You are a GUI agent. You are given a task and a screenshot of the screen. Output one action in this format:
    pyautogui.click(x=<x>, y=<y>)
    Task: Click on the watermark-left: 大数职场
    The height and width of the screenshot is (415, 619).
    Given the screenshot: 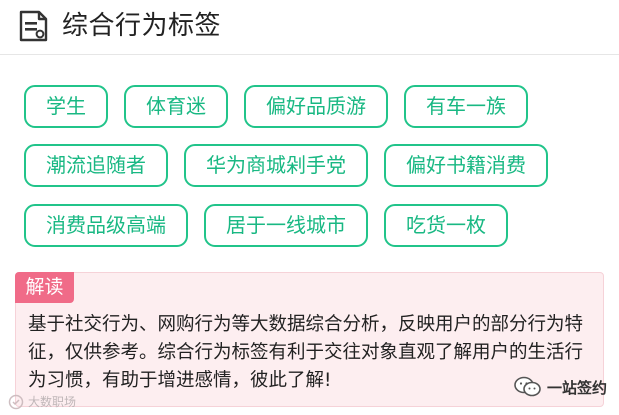 What is the action you would take?
    pyautogui.click(x=42, y=401)
    